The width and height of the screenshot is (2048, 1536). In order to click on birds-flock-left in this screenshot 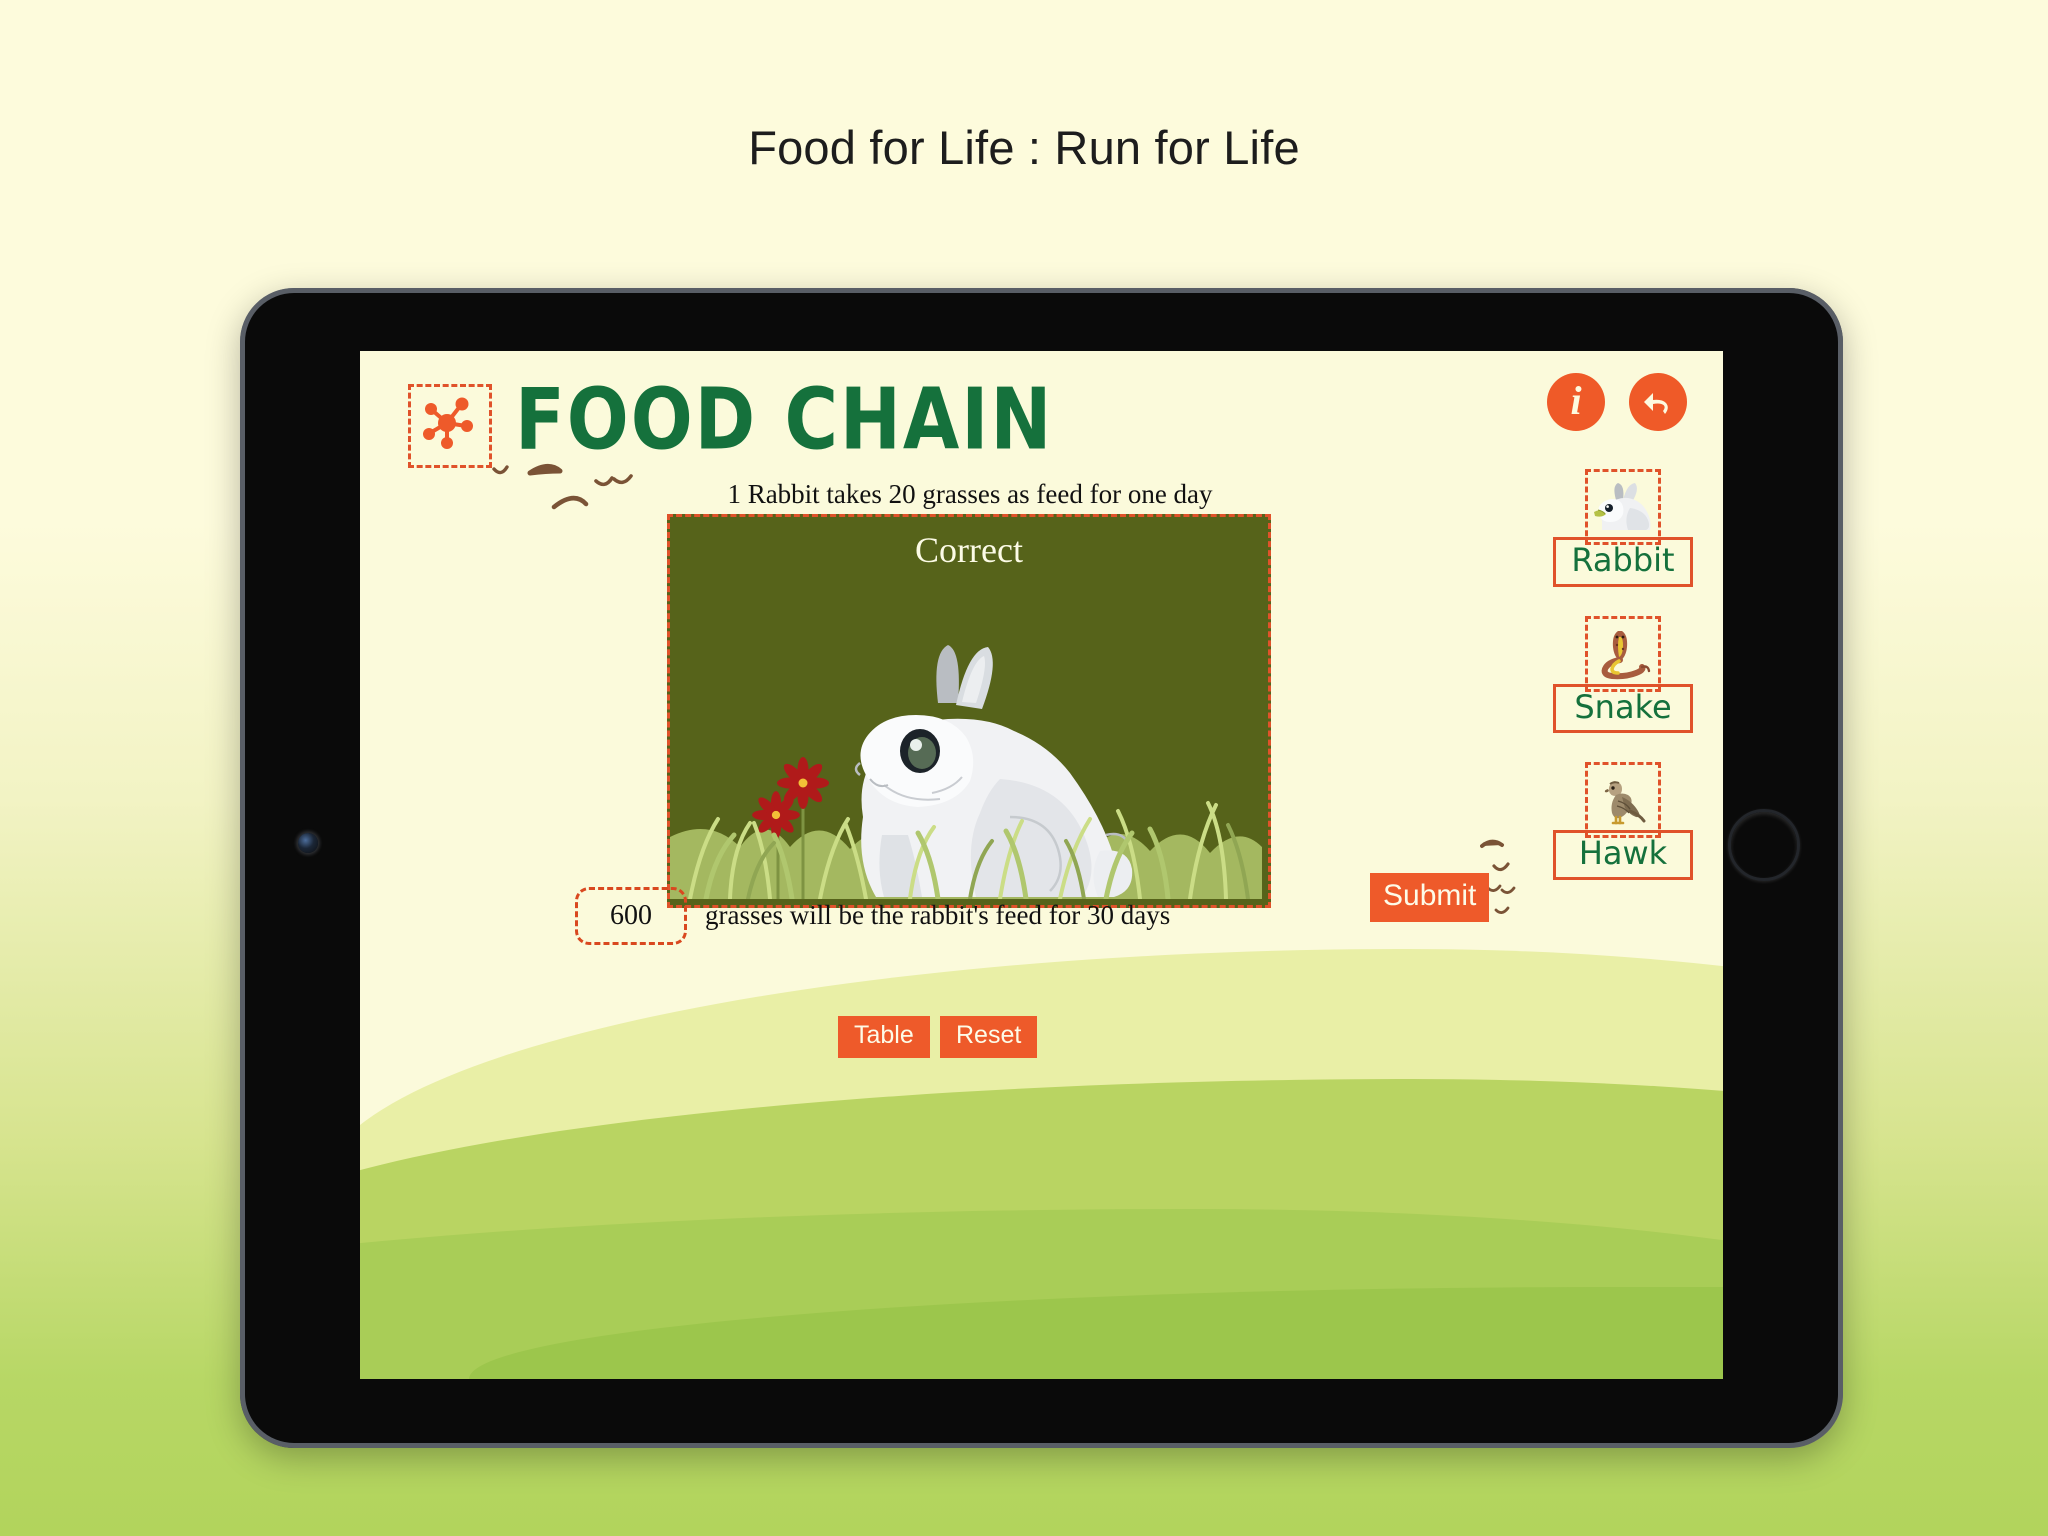, I will do `click(578, 491)`.